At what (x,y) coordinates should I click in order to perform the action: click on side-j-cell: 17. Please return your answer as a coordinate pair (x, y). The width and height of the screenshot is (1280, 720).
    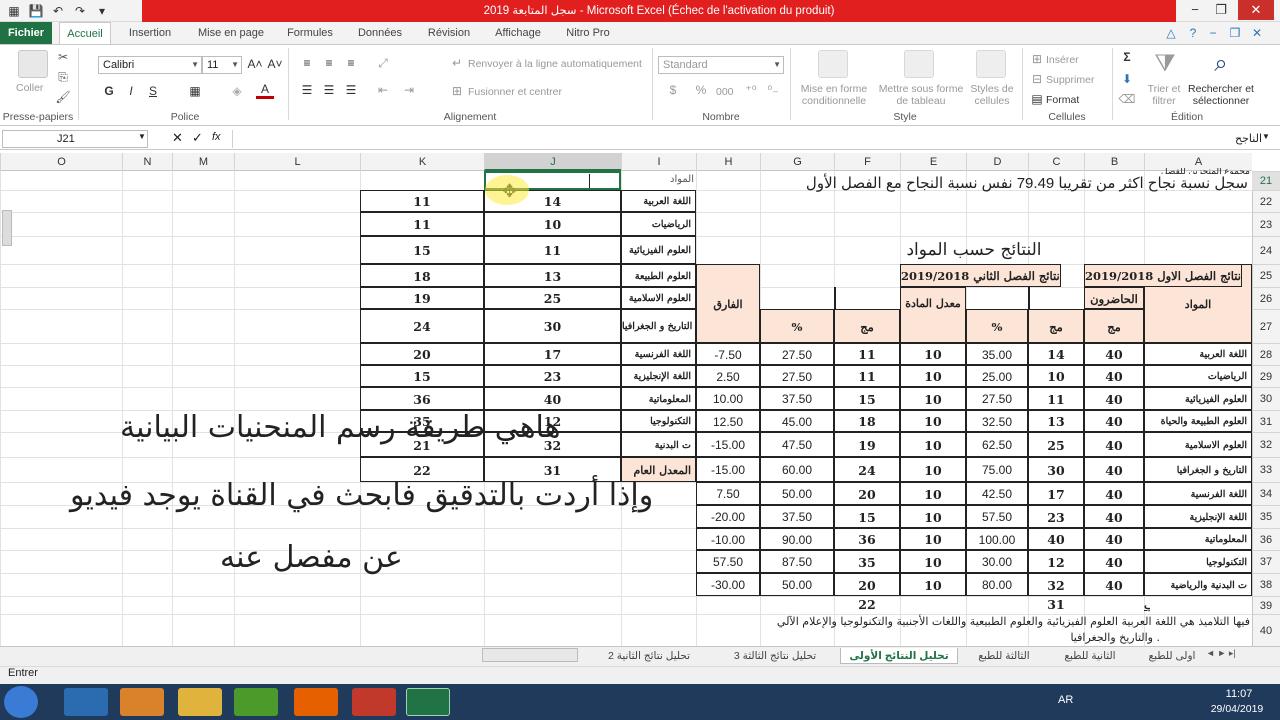
    Looking at the image, I should click on (552, 354).